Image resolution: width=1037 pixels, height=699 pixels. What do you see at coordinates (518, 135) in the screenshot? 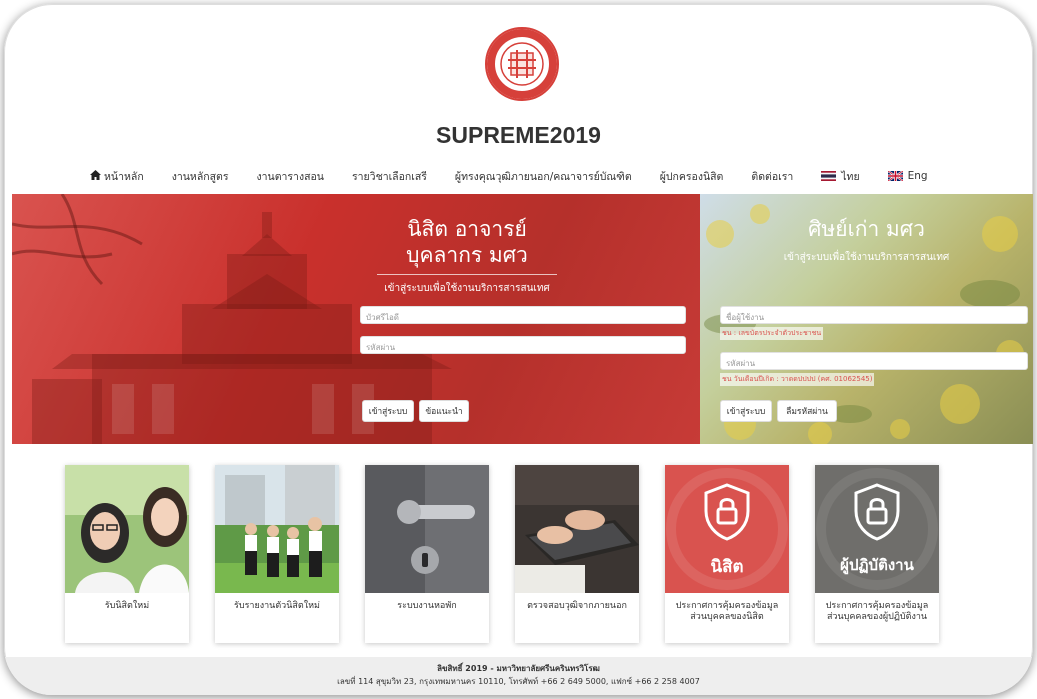
I see `site-title: SUPREME2019` at bounding box center [518, 135].